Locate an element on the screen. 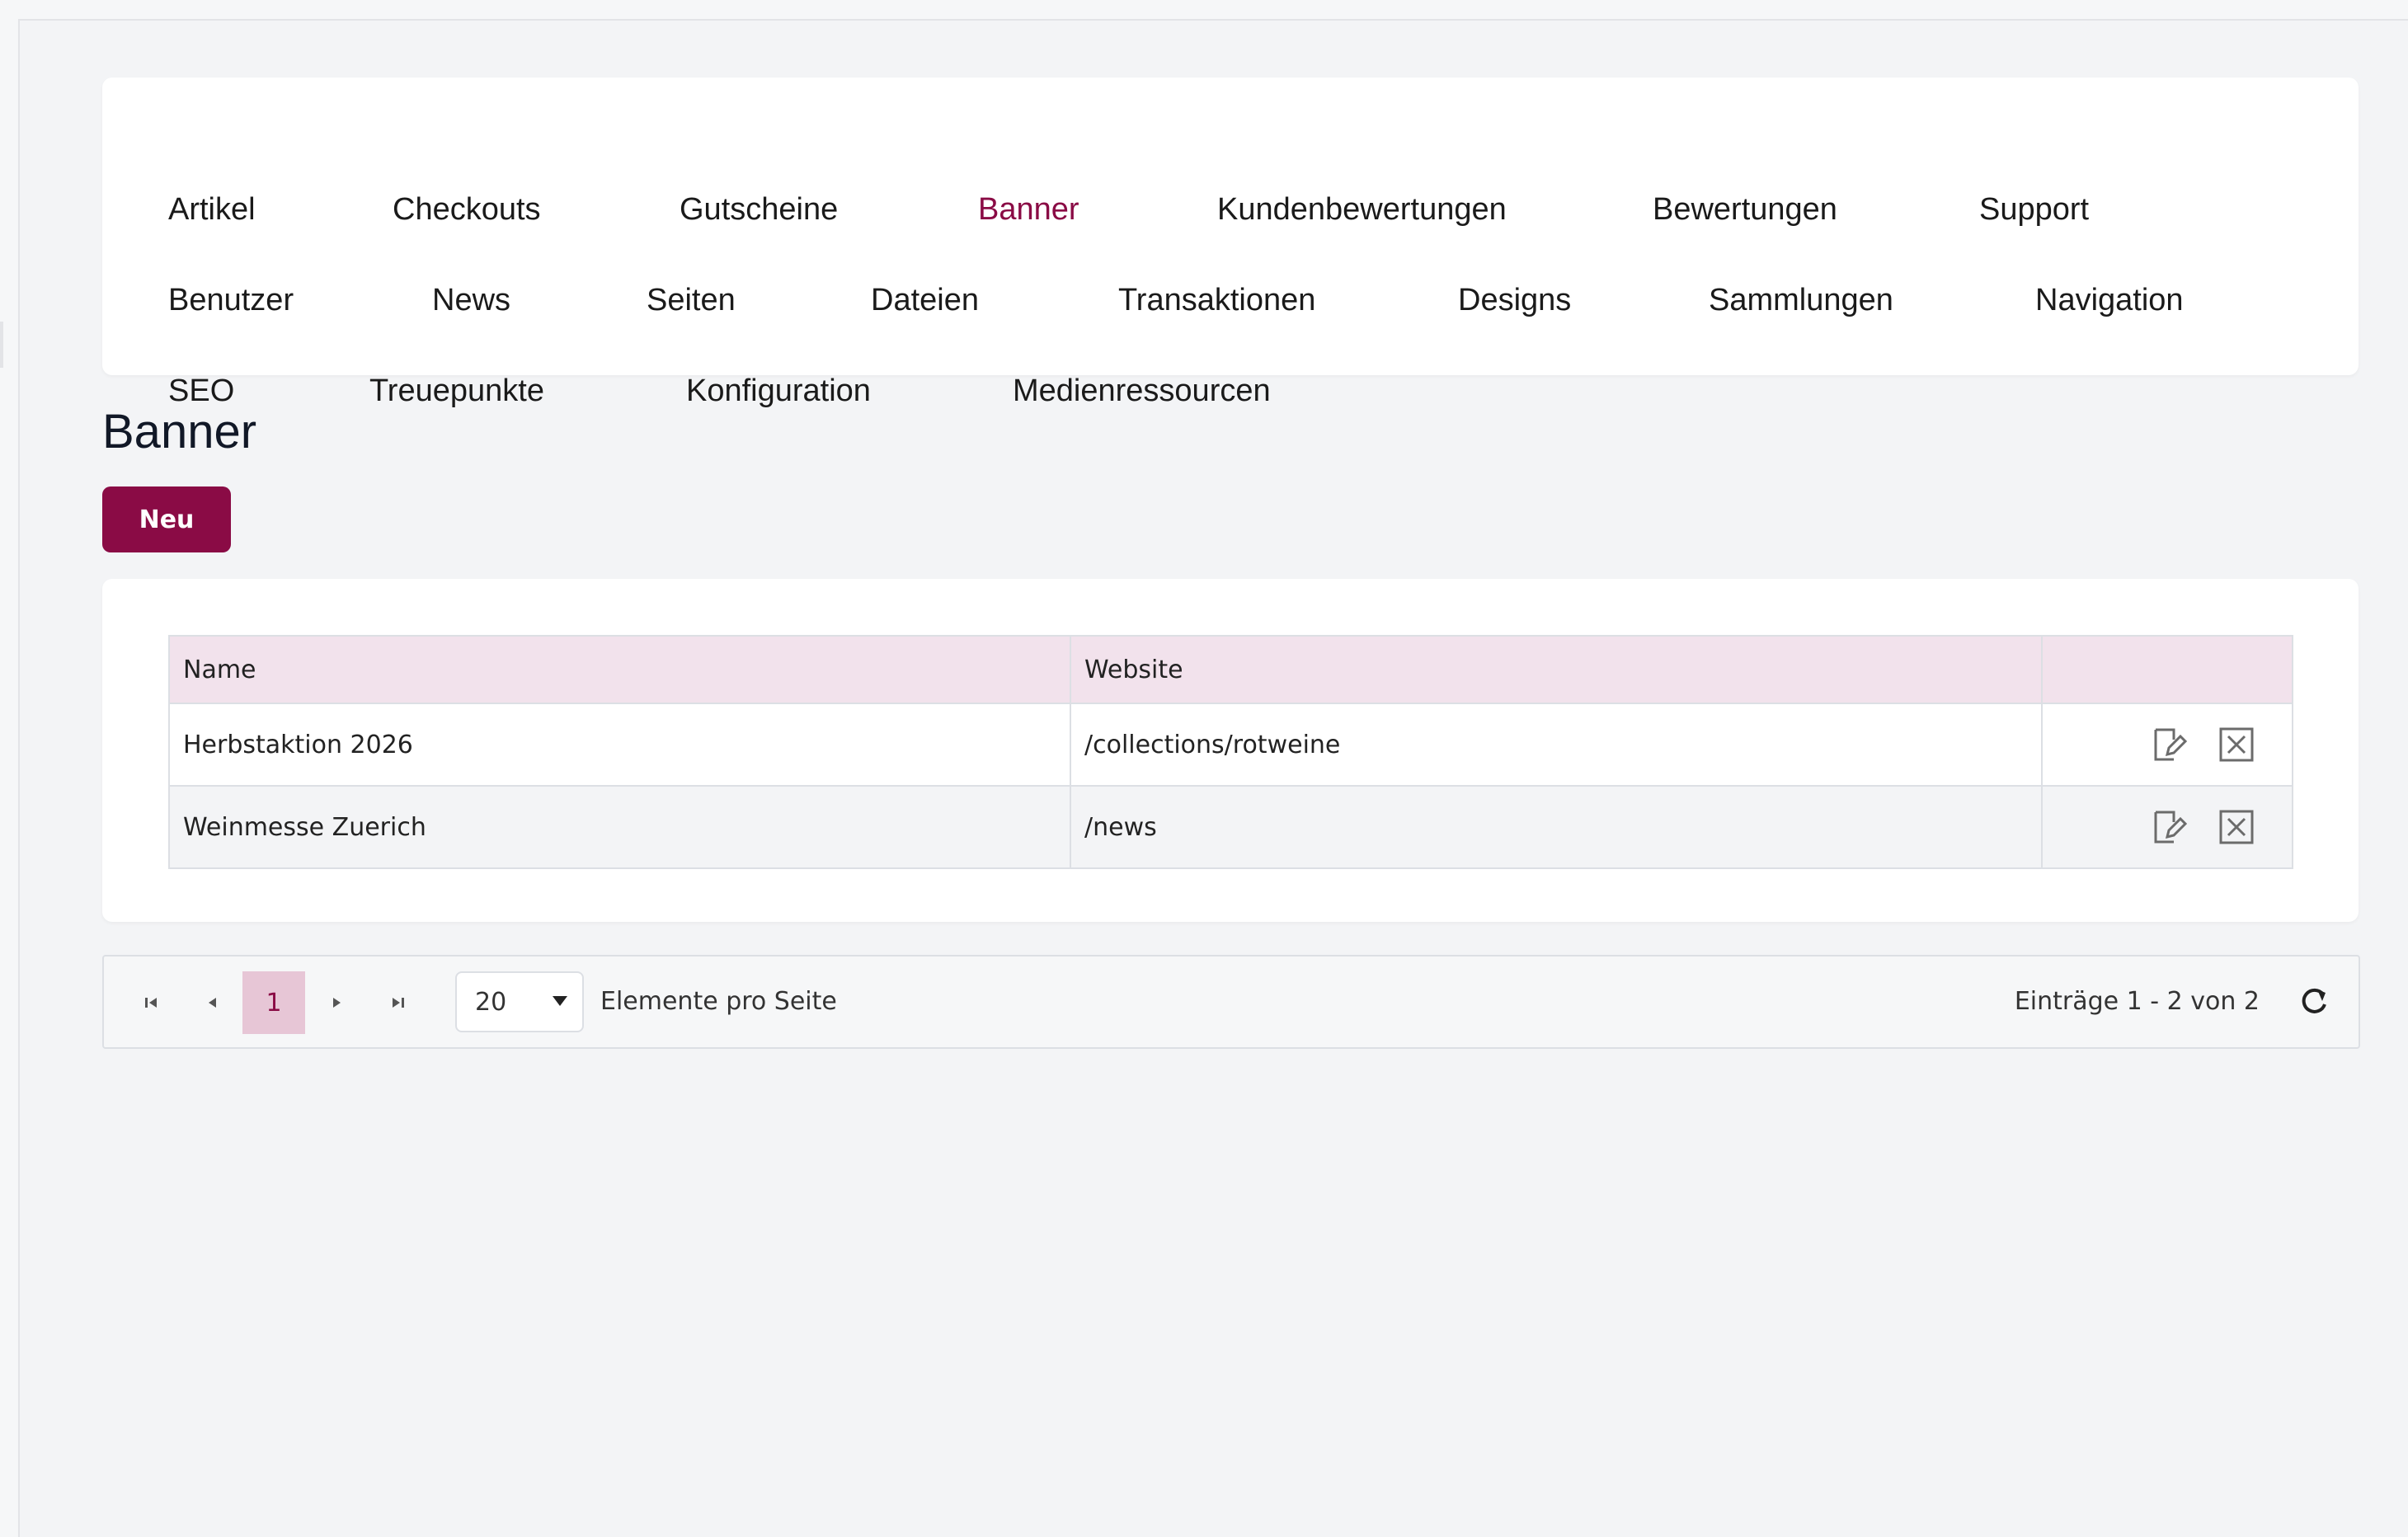 The height and width of the screenshot is (1537, 2408). cell-name: Weinmesse Zuerich is located at coordinates (620, 827).